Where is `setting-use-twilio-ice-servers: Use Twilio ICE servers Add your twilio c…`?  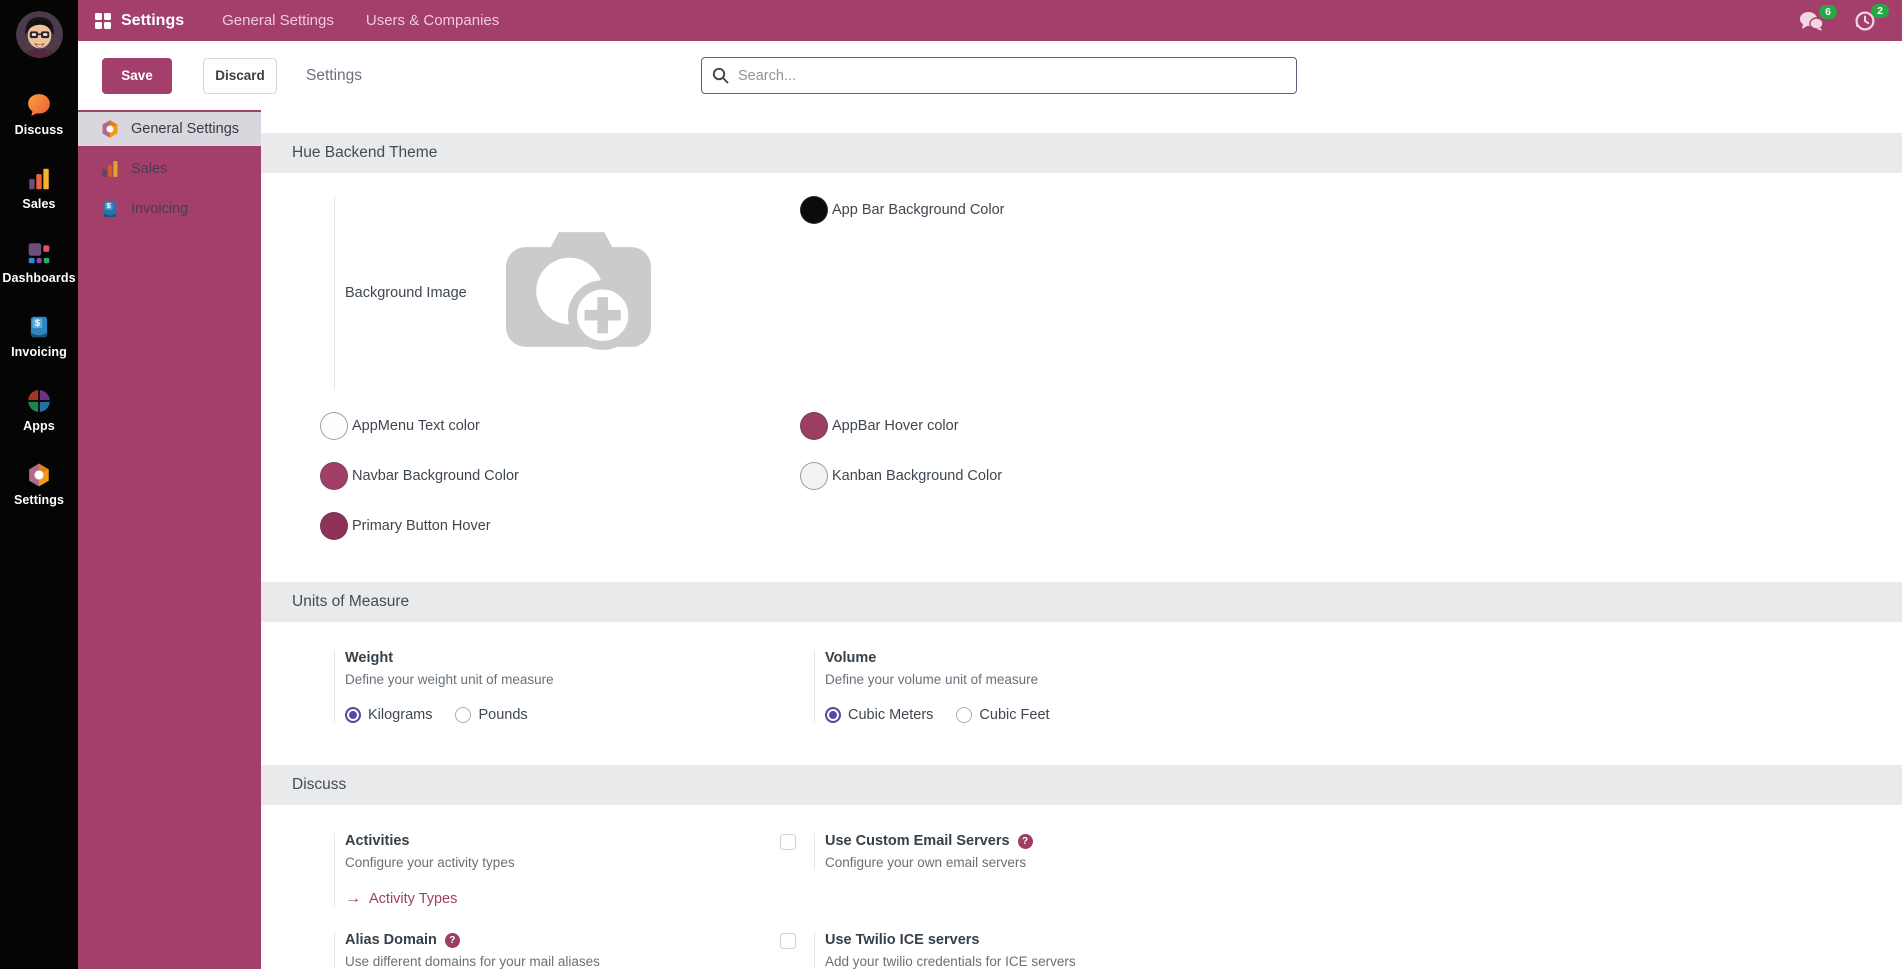
setting-use-twilio-ice-servers: Use Twilio ICE servers Add your twilio c… is located at coordinates (1020, 950).